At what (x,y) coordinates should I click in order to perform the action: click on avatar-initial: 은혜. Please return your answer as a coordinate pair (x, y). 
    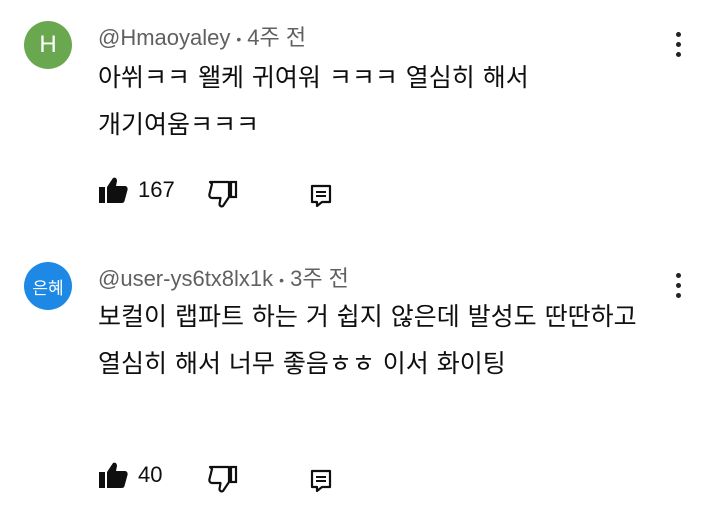
    Looking at the image, I should click on (48, 288).